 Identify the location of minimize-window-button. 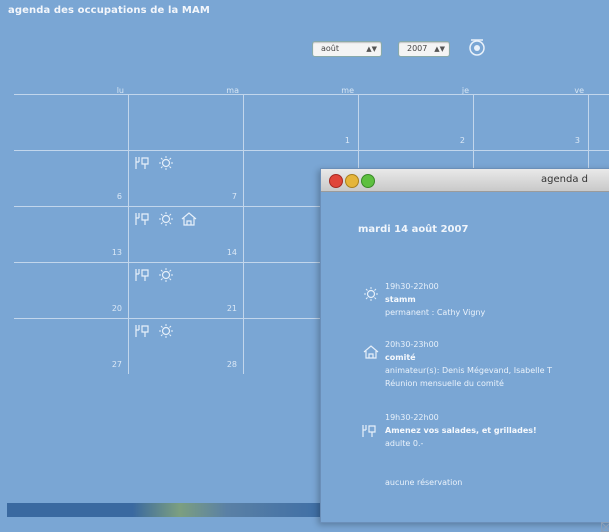
(352, 181).